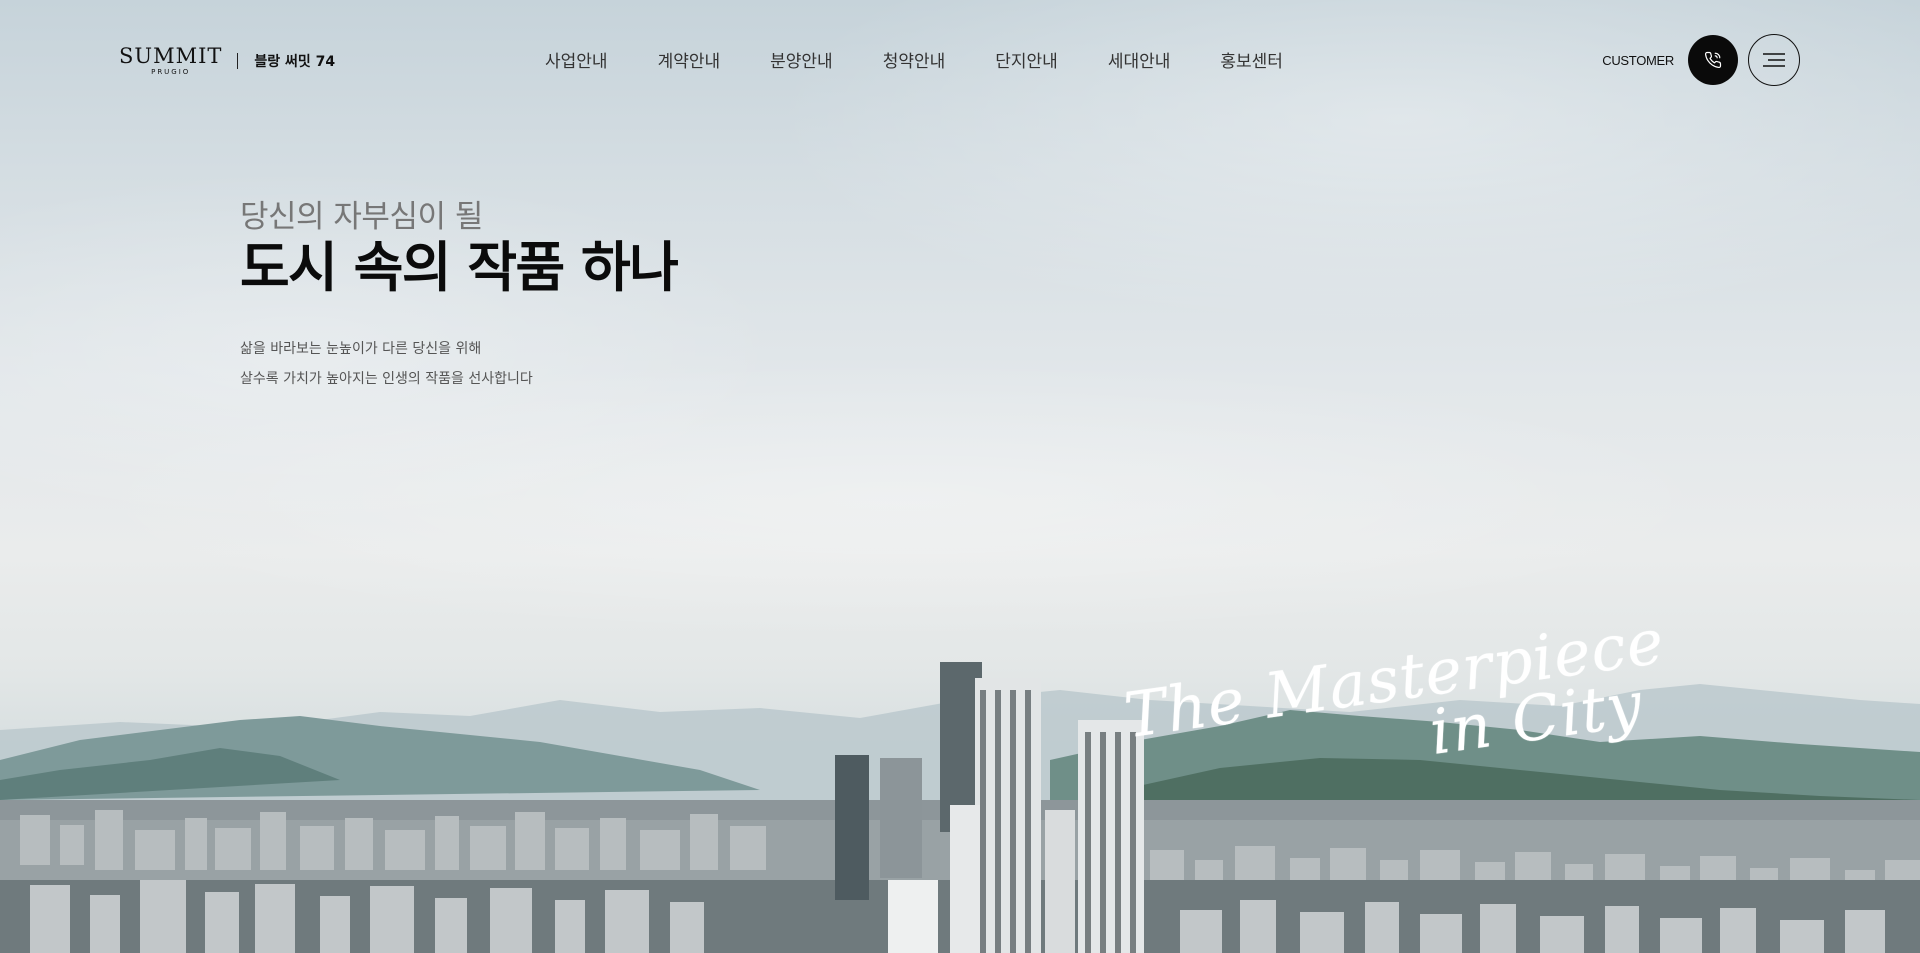 The height and width of the screenshot is (953, 1920). I want to click on nav-item-contract: 계약안내, so click(689, 59).